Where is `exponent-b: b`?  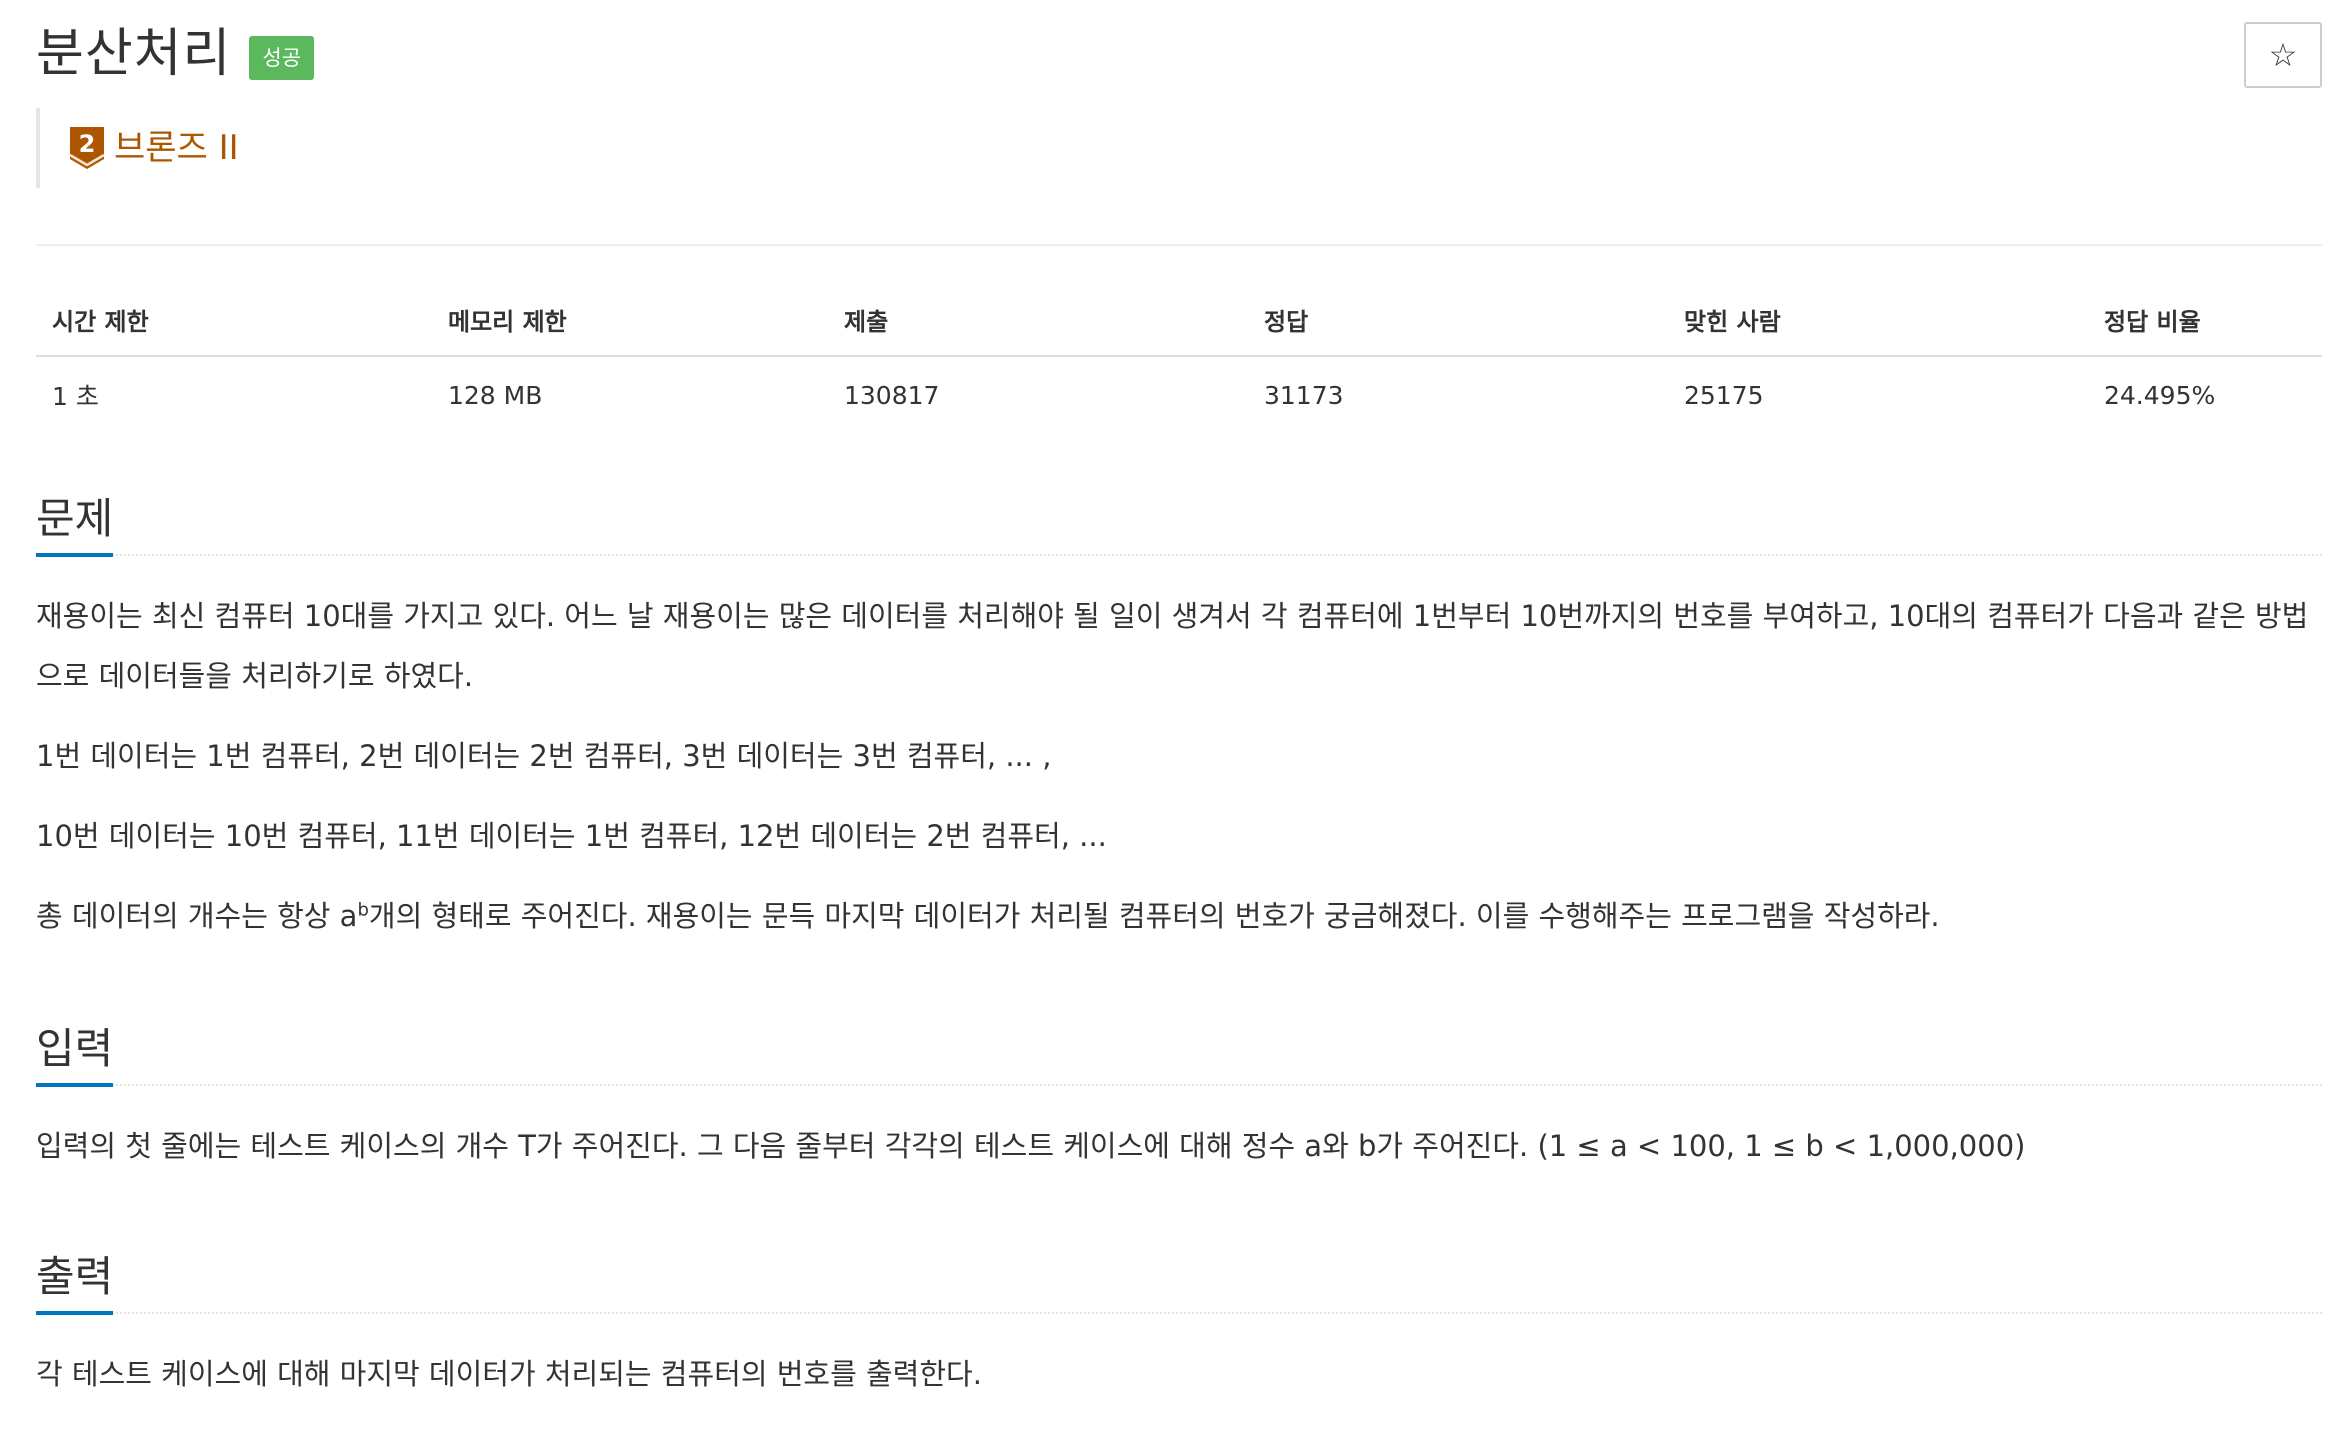
exponent-b: b is located at coordinates (363, 910).